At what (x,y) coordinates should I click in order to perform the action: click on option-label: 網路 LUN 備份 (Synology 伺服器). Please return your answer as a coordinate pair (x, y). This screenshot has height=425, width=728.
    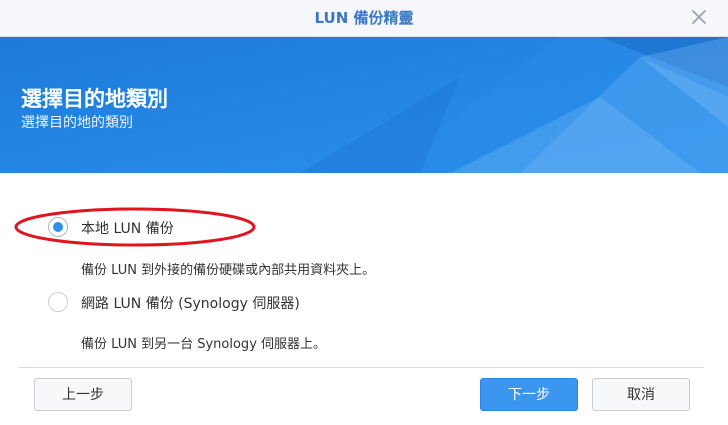
    Looking at the image, I should click on (190, 303).